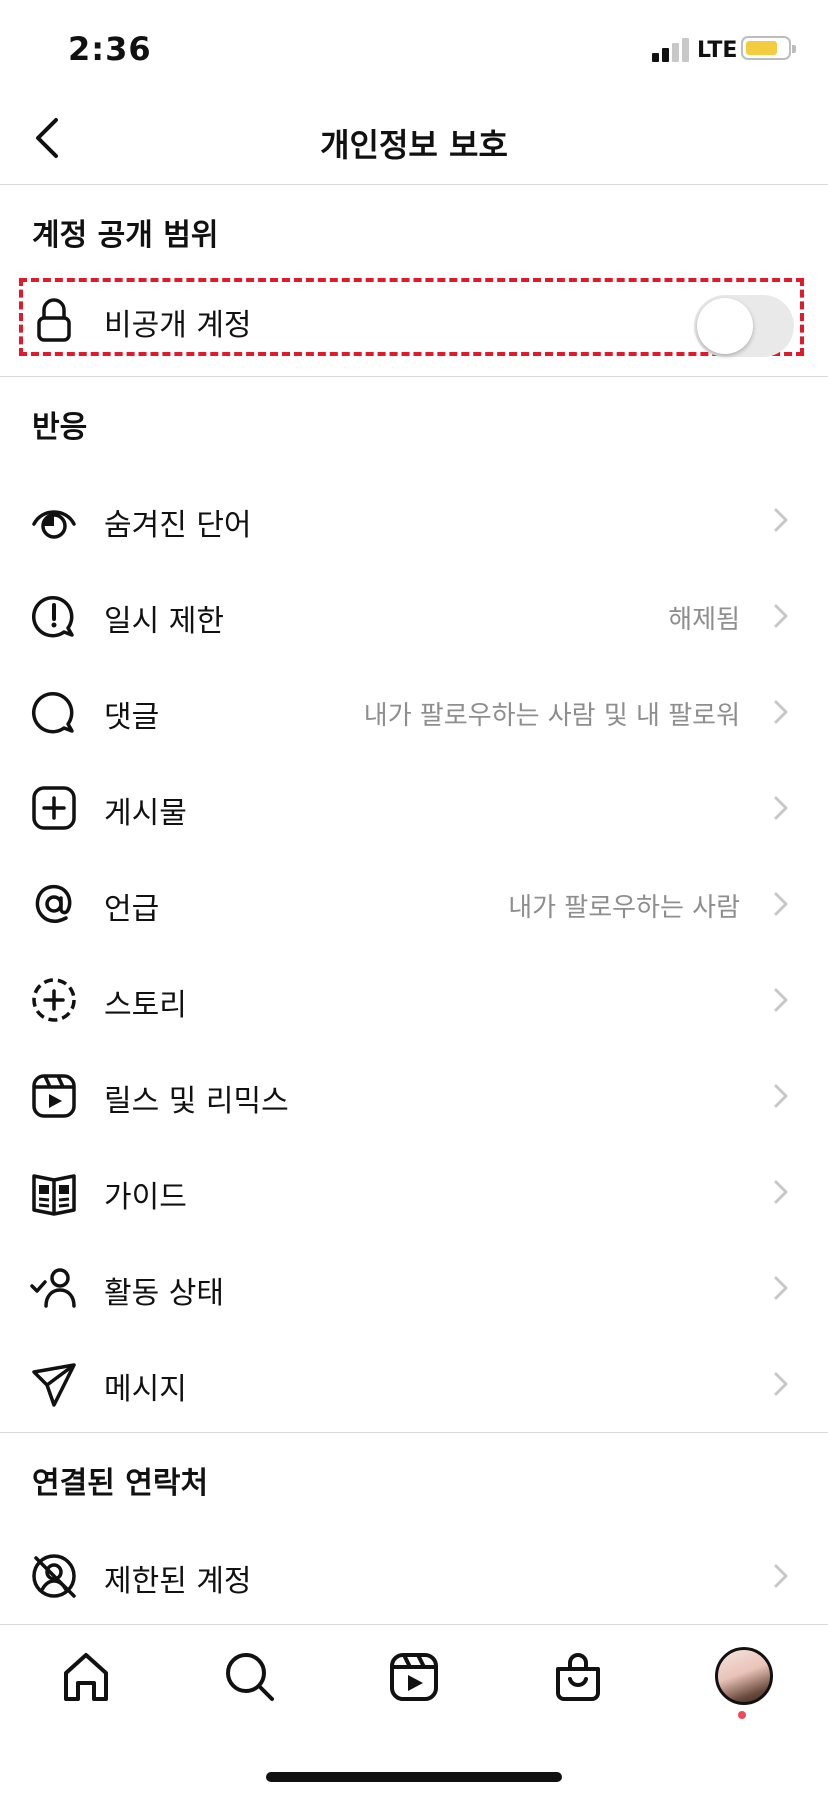  I want to click on restricted-accounts-label: 제한된 계정, so click(178, 1581).